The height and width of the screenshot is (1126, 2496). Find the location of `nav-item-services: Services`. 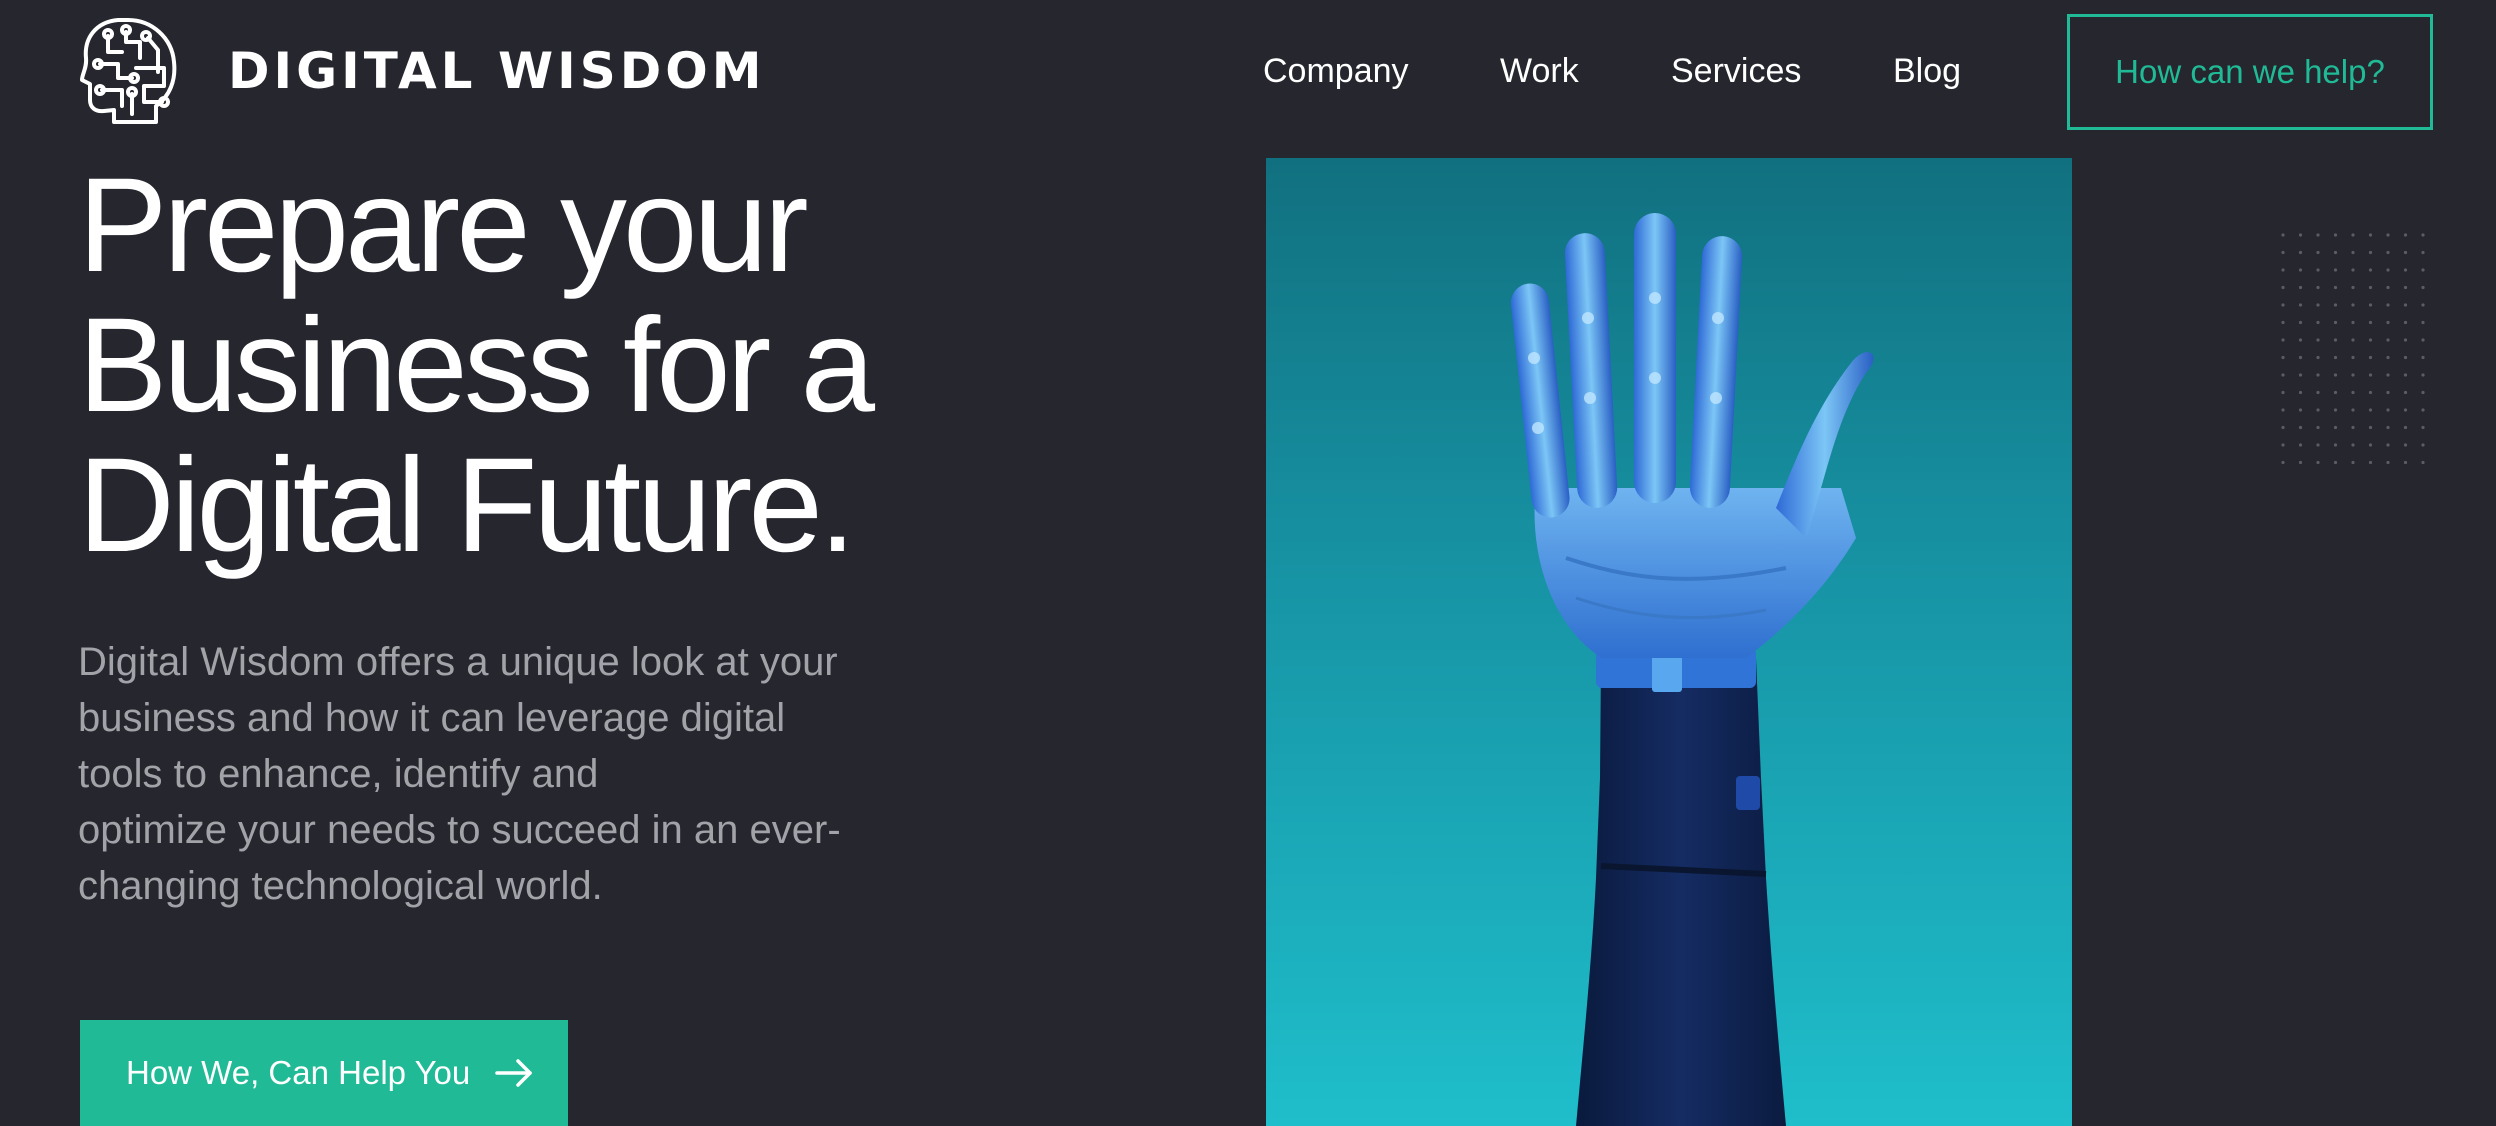

nav-item-services: Services is located at coordinates (1736, 71).